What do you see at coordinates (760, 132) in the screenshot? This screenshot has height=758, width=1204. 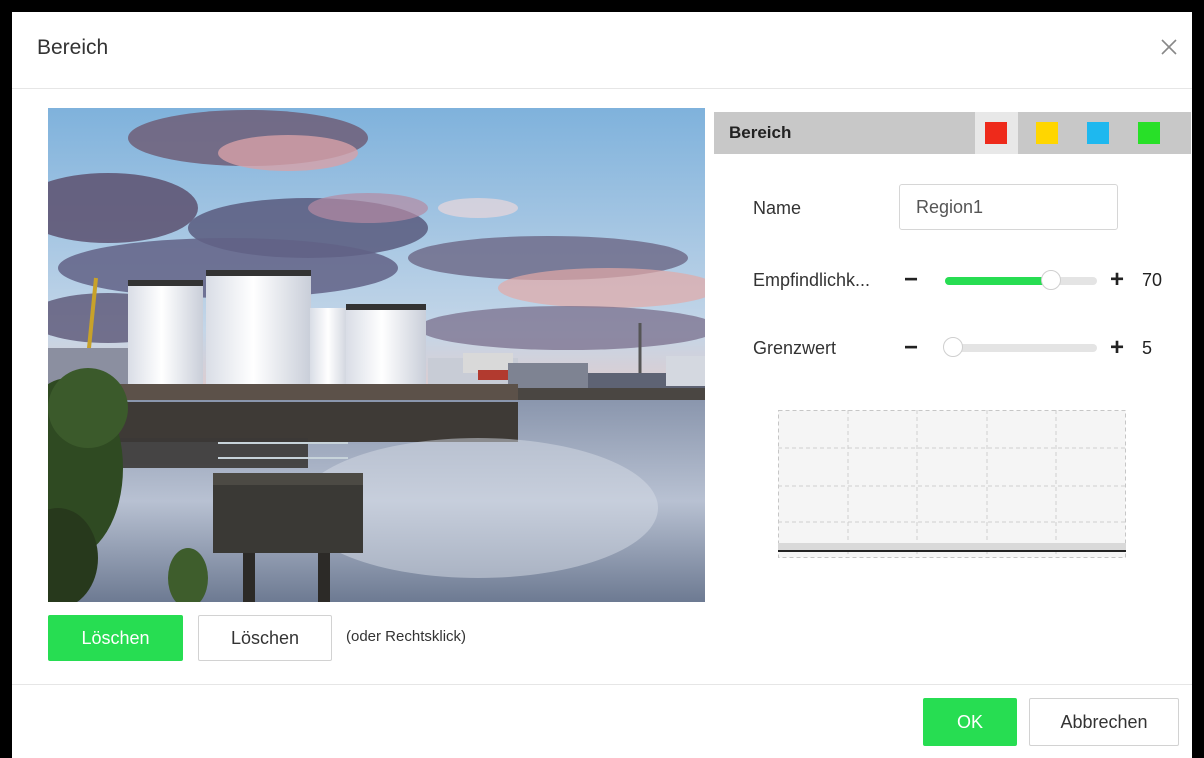 I see `region-label: Bereich` at bounding box center [760, 132].